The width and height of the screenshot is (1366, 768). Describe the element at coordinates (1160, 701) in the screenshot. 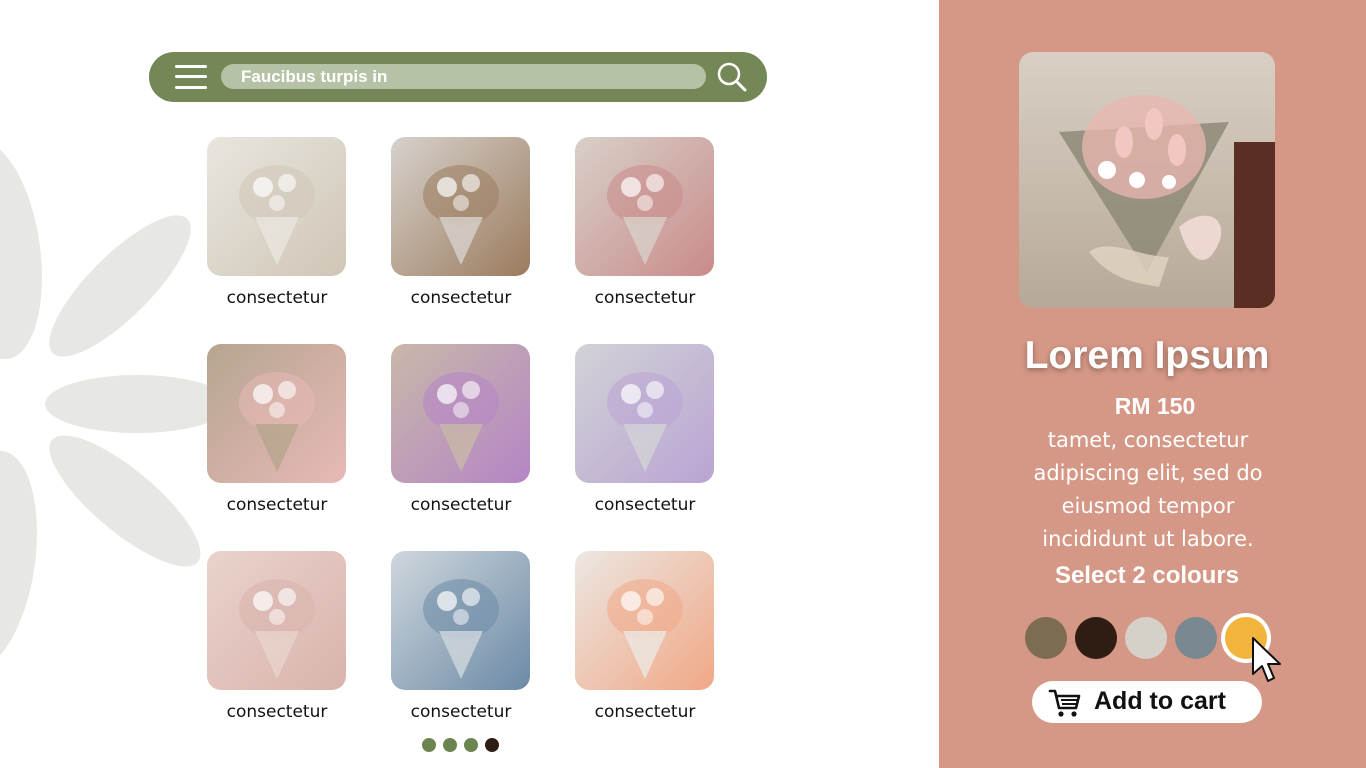

I see `add-to-cart-label: Add to cart` at that location.